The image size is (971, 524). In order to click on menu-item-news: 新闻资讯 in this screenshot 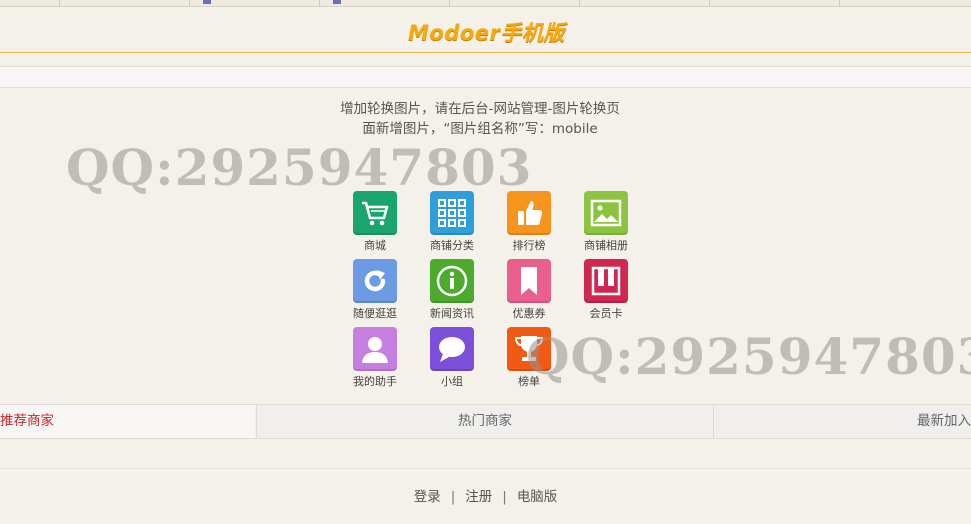, I will do `click(452, 290)`.